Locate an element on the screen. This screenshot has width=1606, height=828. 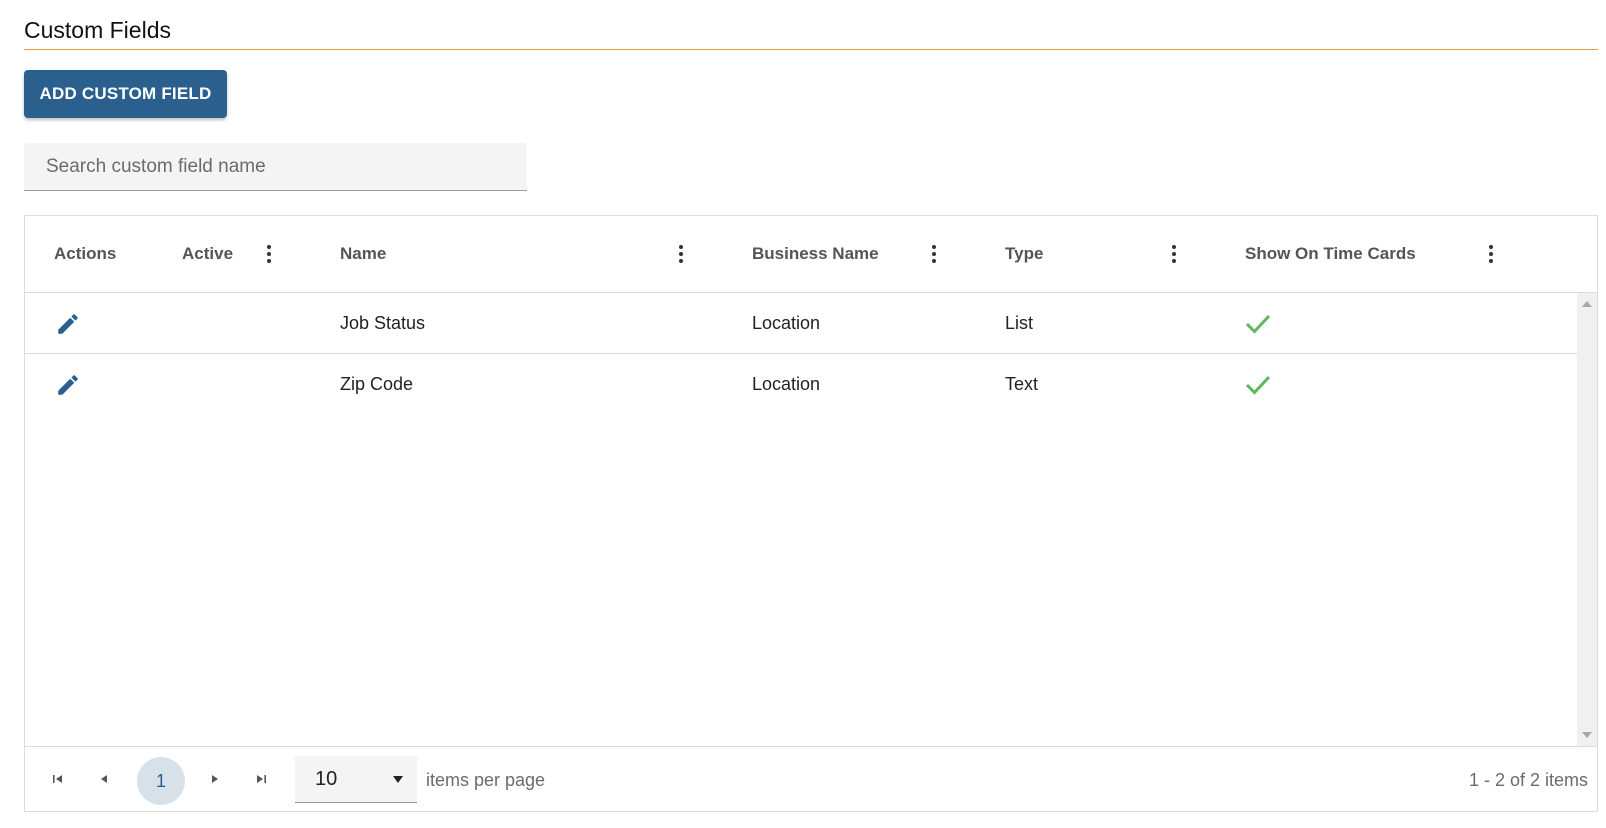
first-page-icon is located at coordinates (58, 779).